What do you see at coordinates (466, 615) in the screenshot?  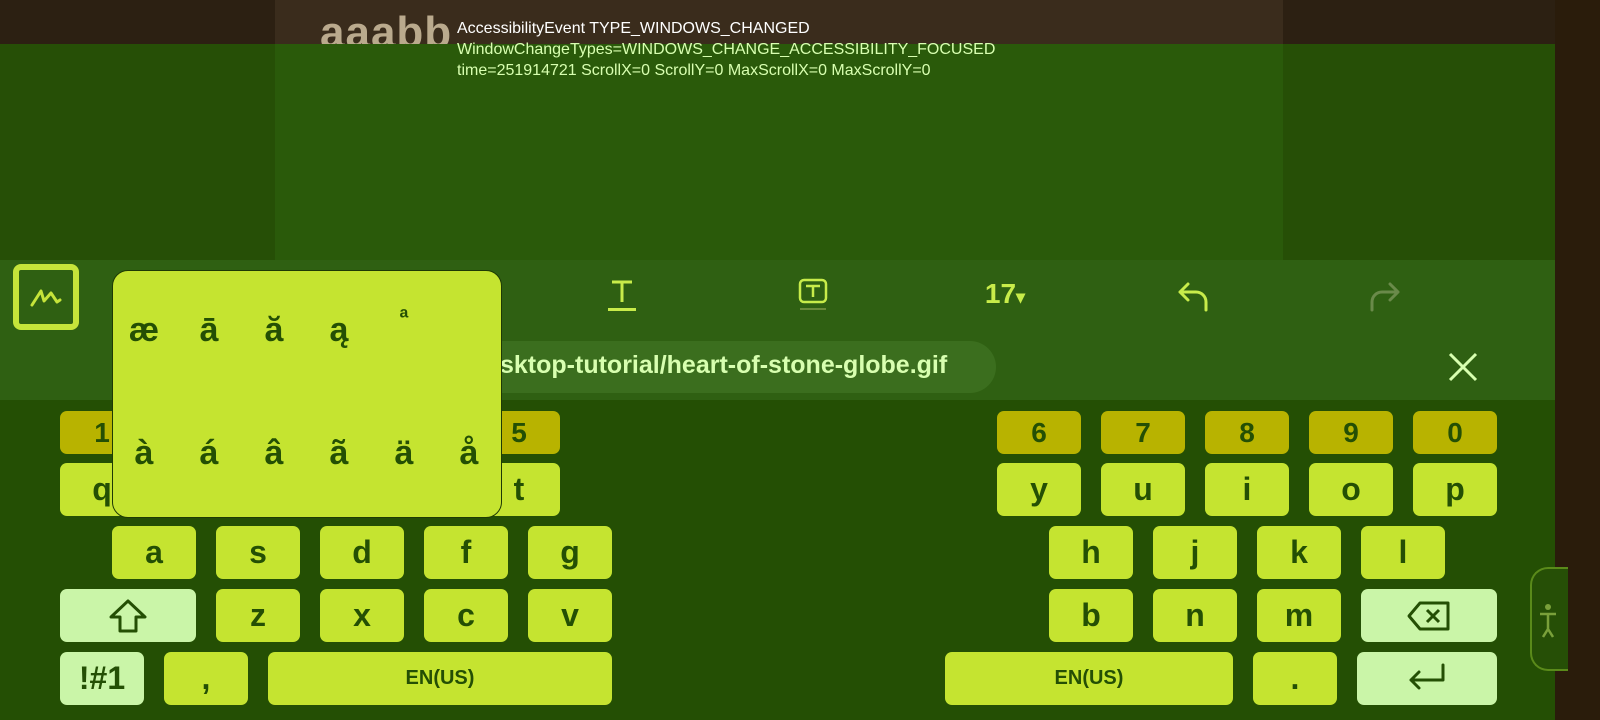 I see `key-c: c` at bounding box center [466, 615].